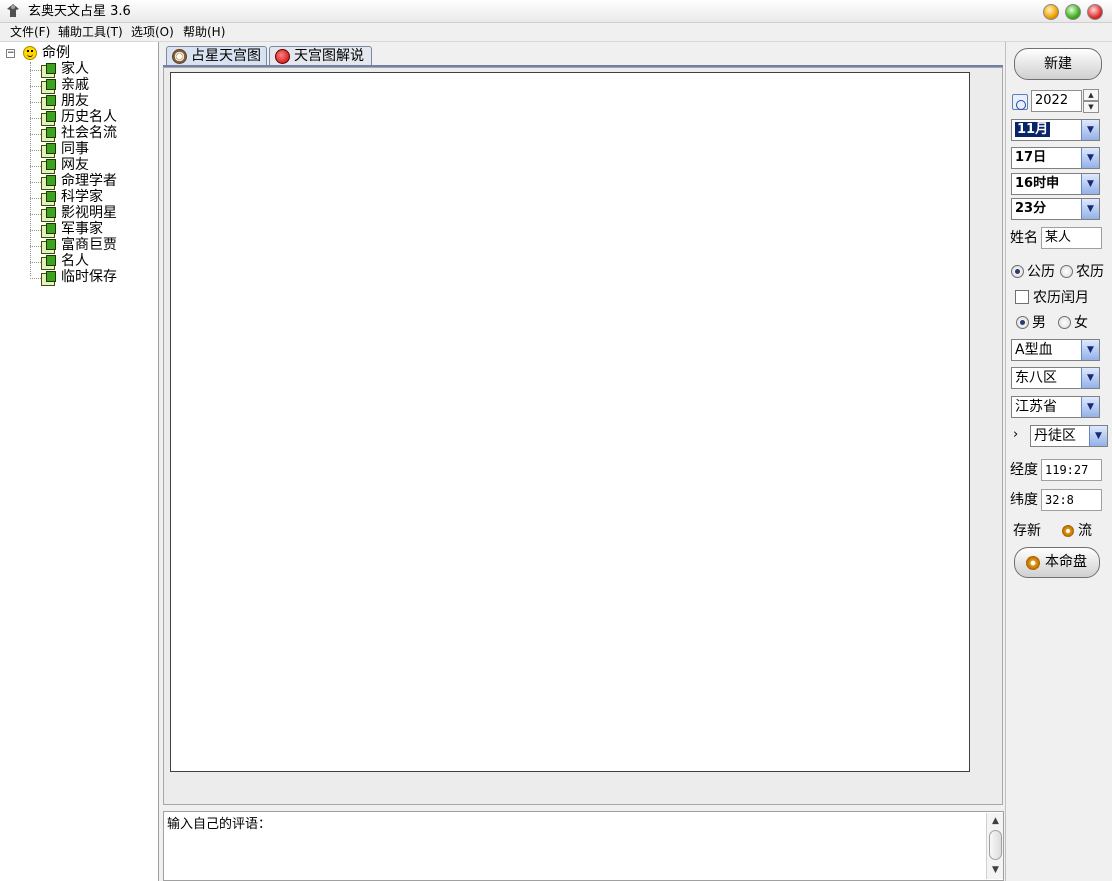  I want to click on male-radio, so click(1022, 322).